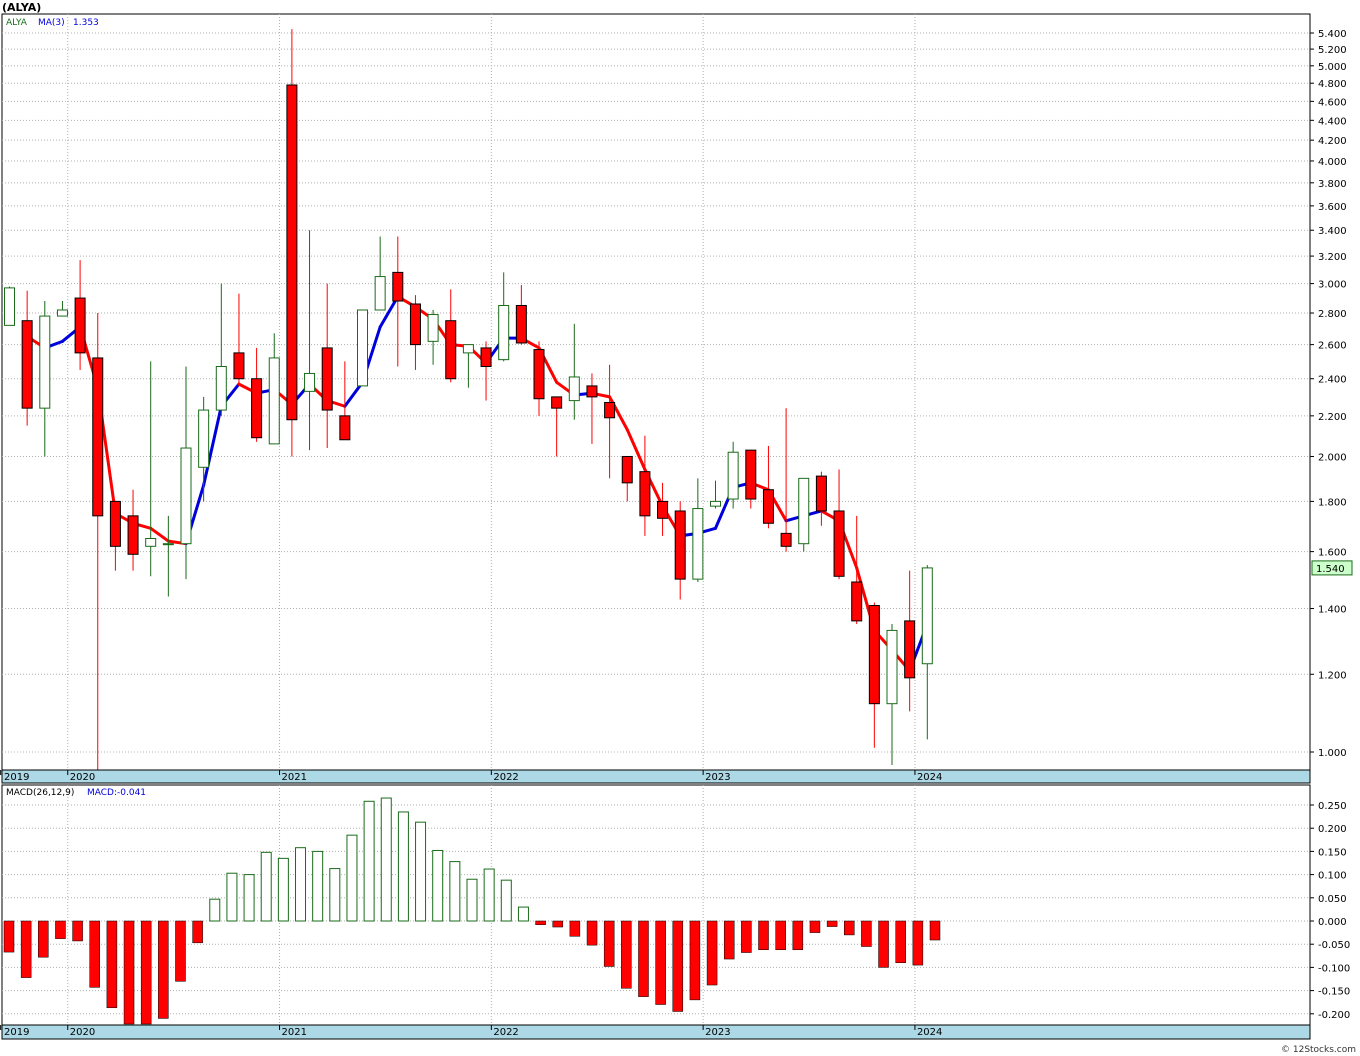 The image size is (1360, 1056). What do you see at coordinates (1332, 184) in the screenshot?
I see `price-tick-label: 3.800` at bounding box center [1332, 184].